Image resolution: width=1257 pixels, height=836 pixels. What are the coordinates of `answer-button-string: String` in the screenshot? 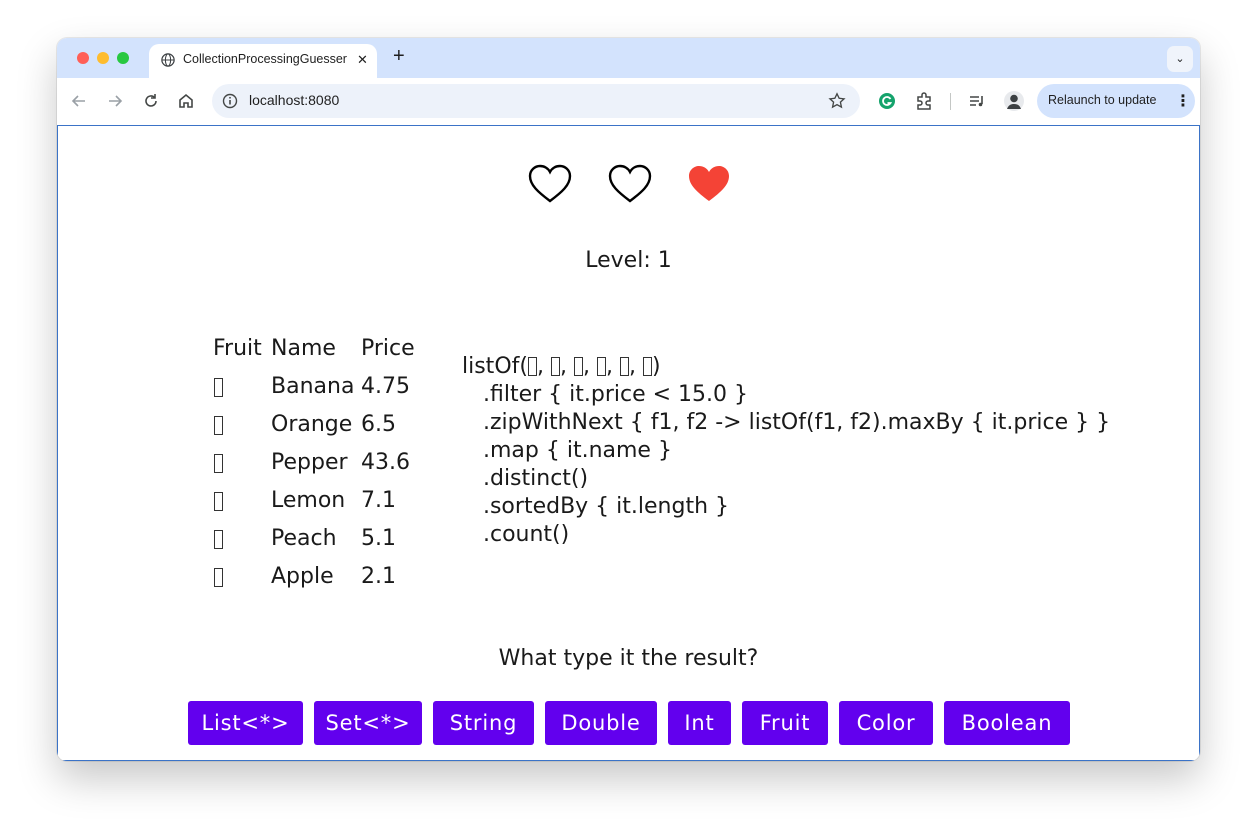 It's located at (483, 723).